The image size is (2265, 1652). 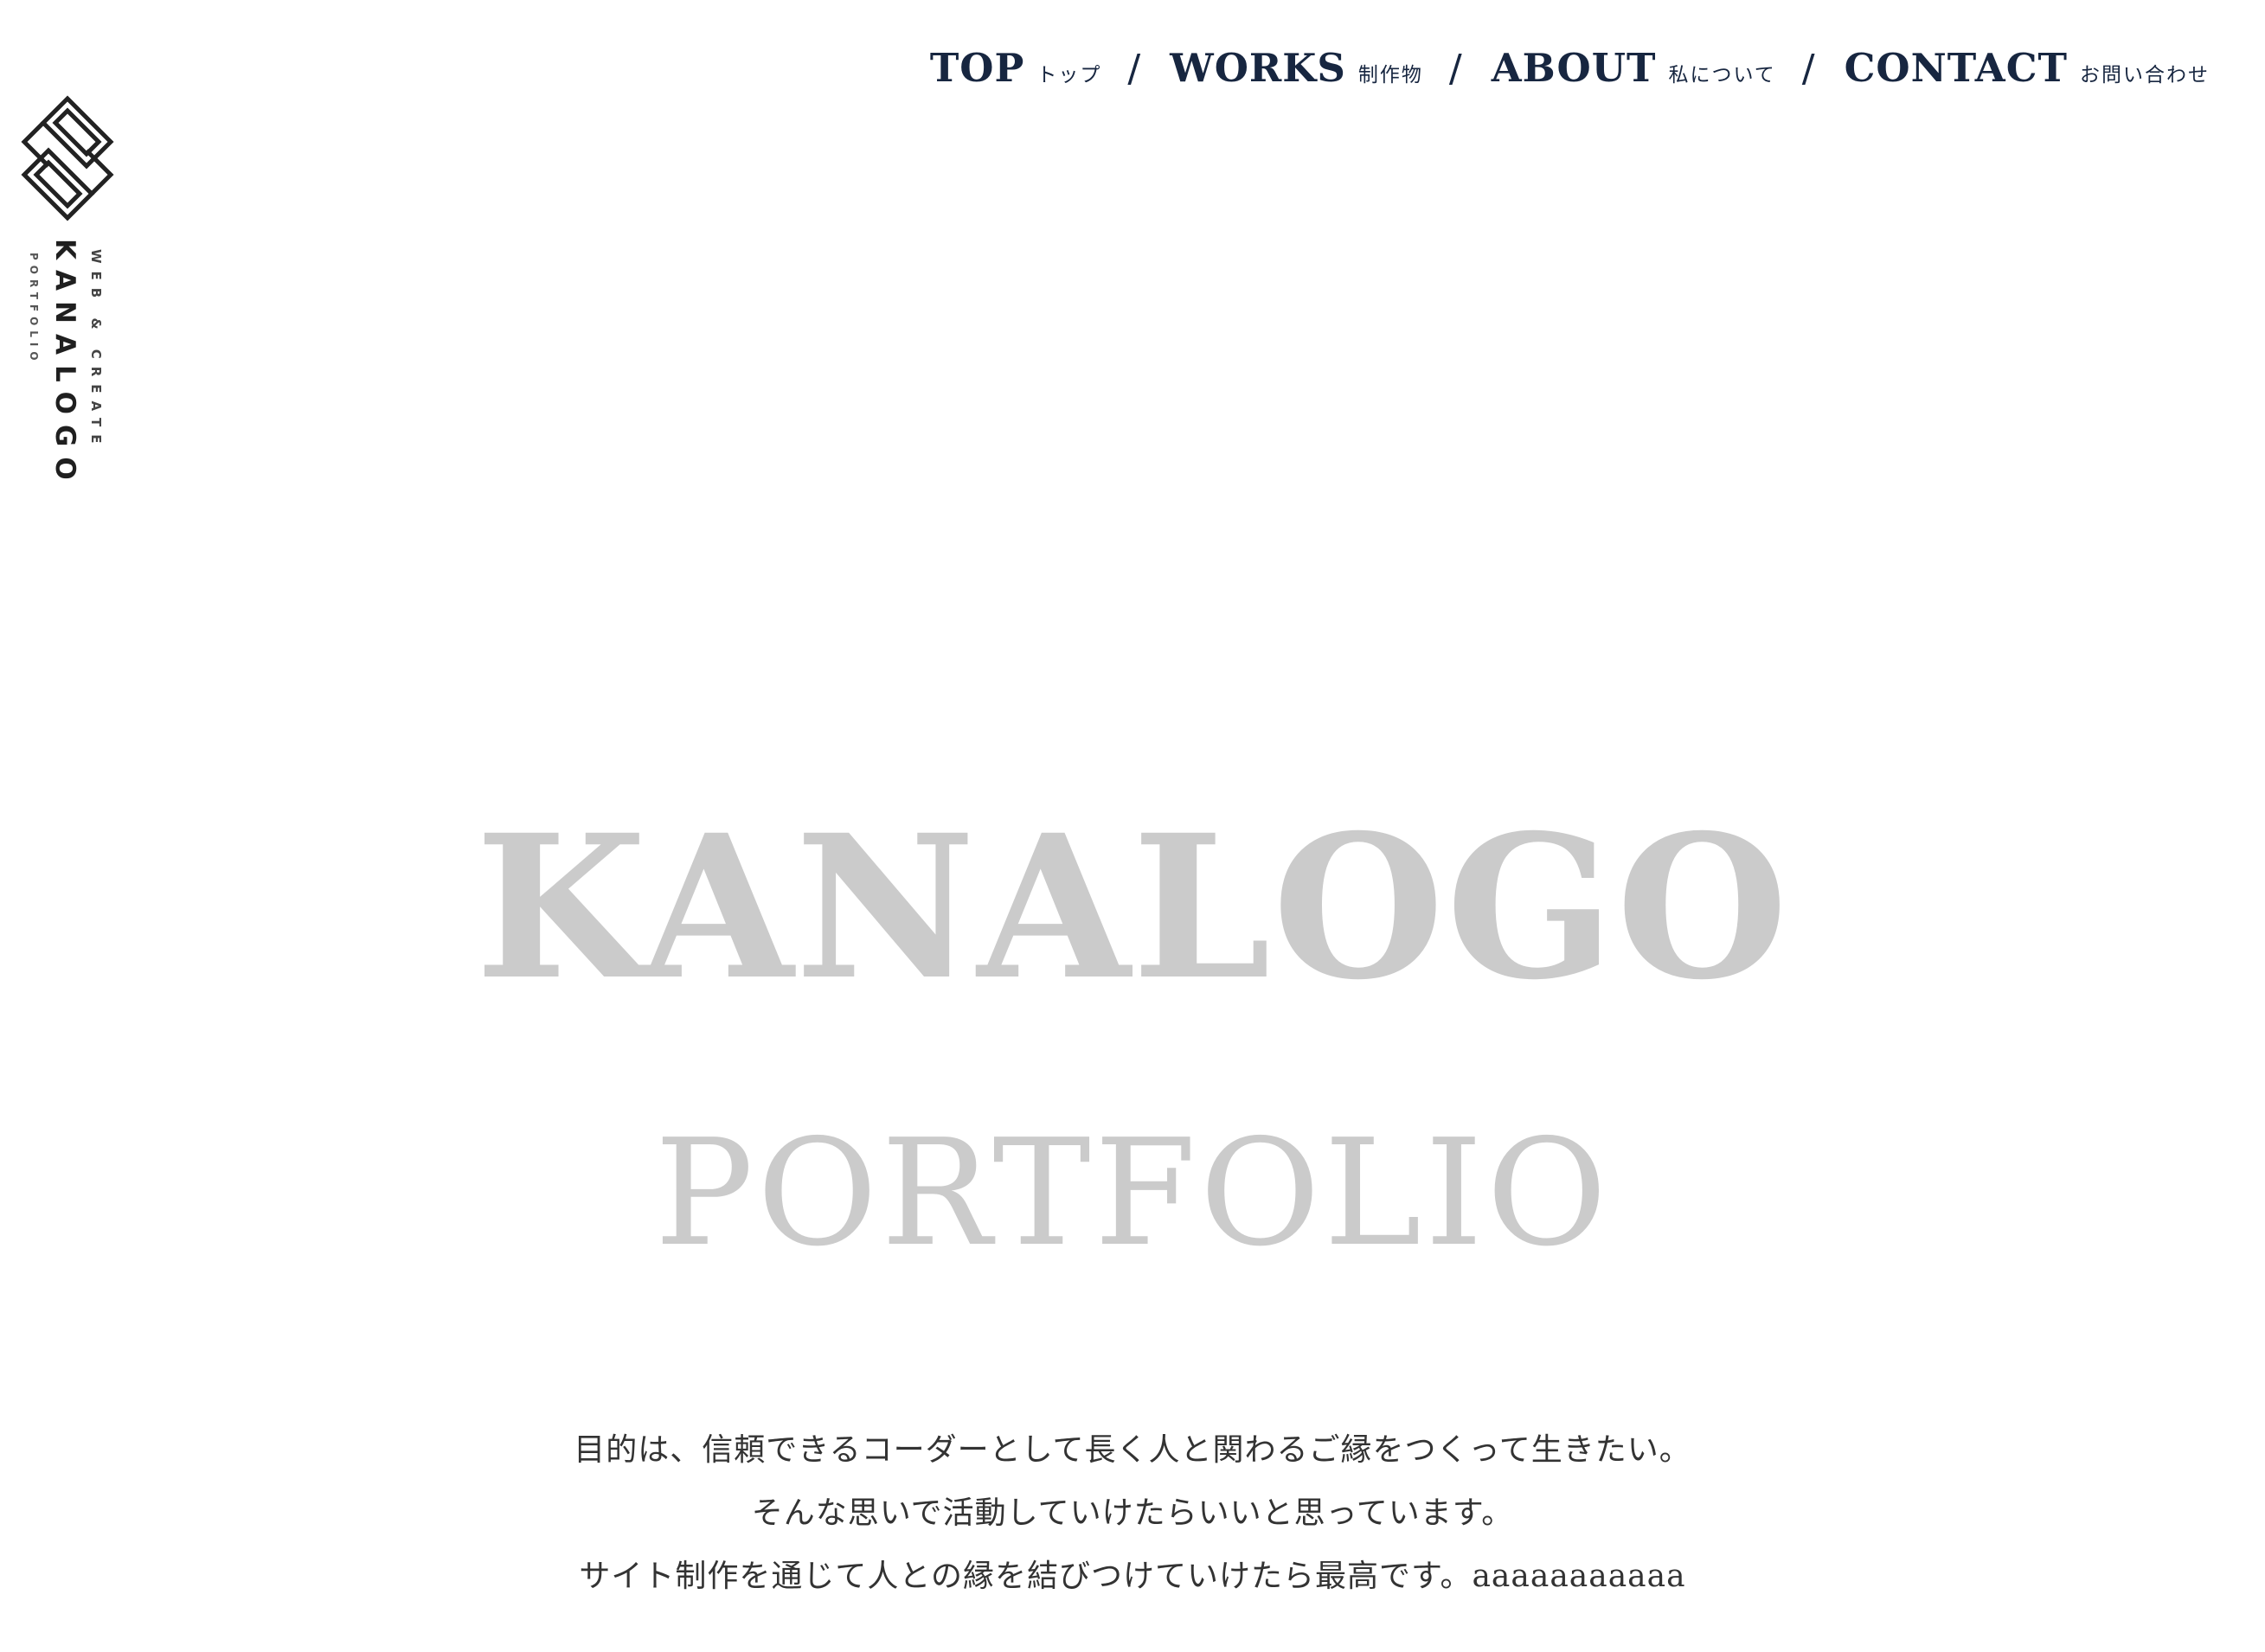 I want to click on message-line: そんな思いで活動していけたらいいと思っています。, so click(x=1132, y=1513).